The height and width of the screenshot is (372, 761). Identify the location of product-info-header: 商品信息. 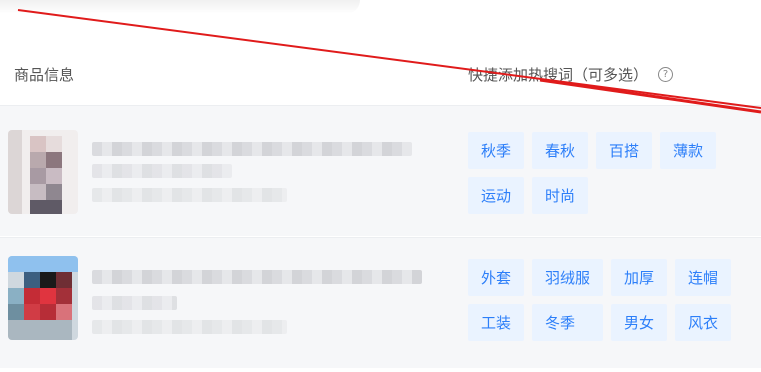
(44, 75).